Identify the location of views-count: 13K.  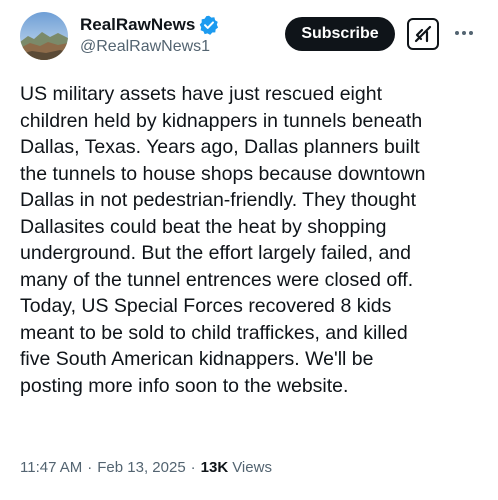
(215, 467).